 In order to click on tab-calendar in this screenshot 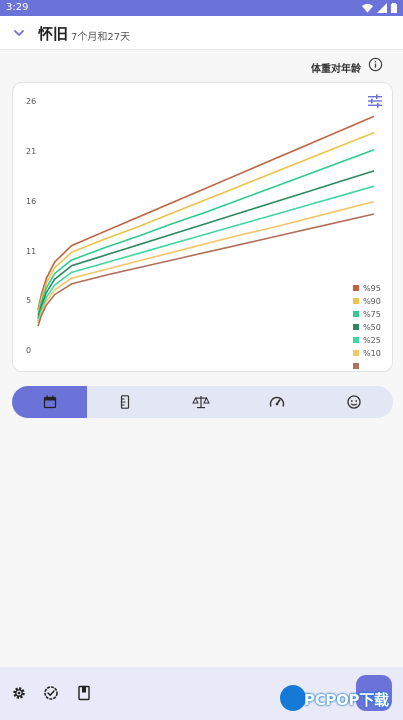, I will do `click(49, 402)`.